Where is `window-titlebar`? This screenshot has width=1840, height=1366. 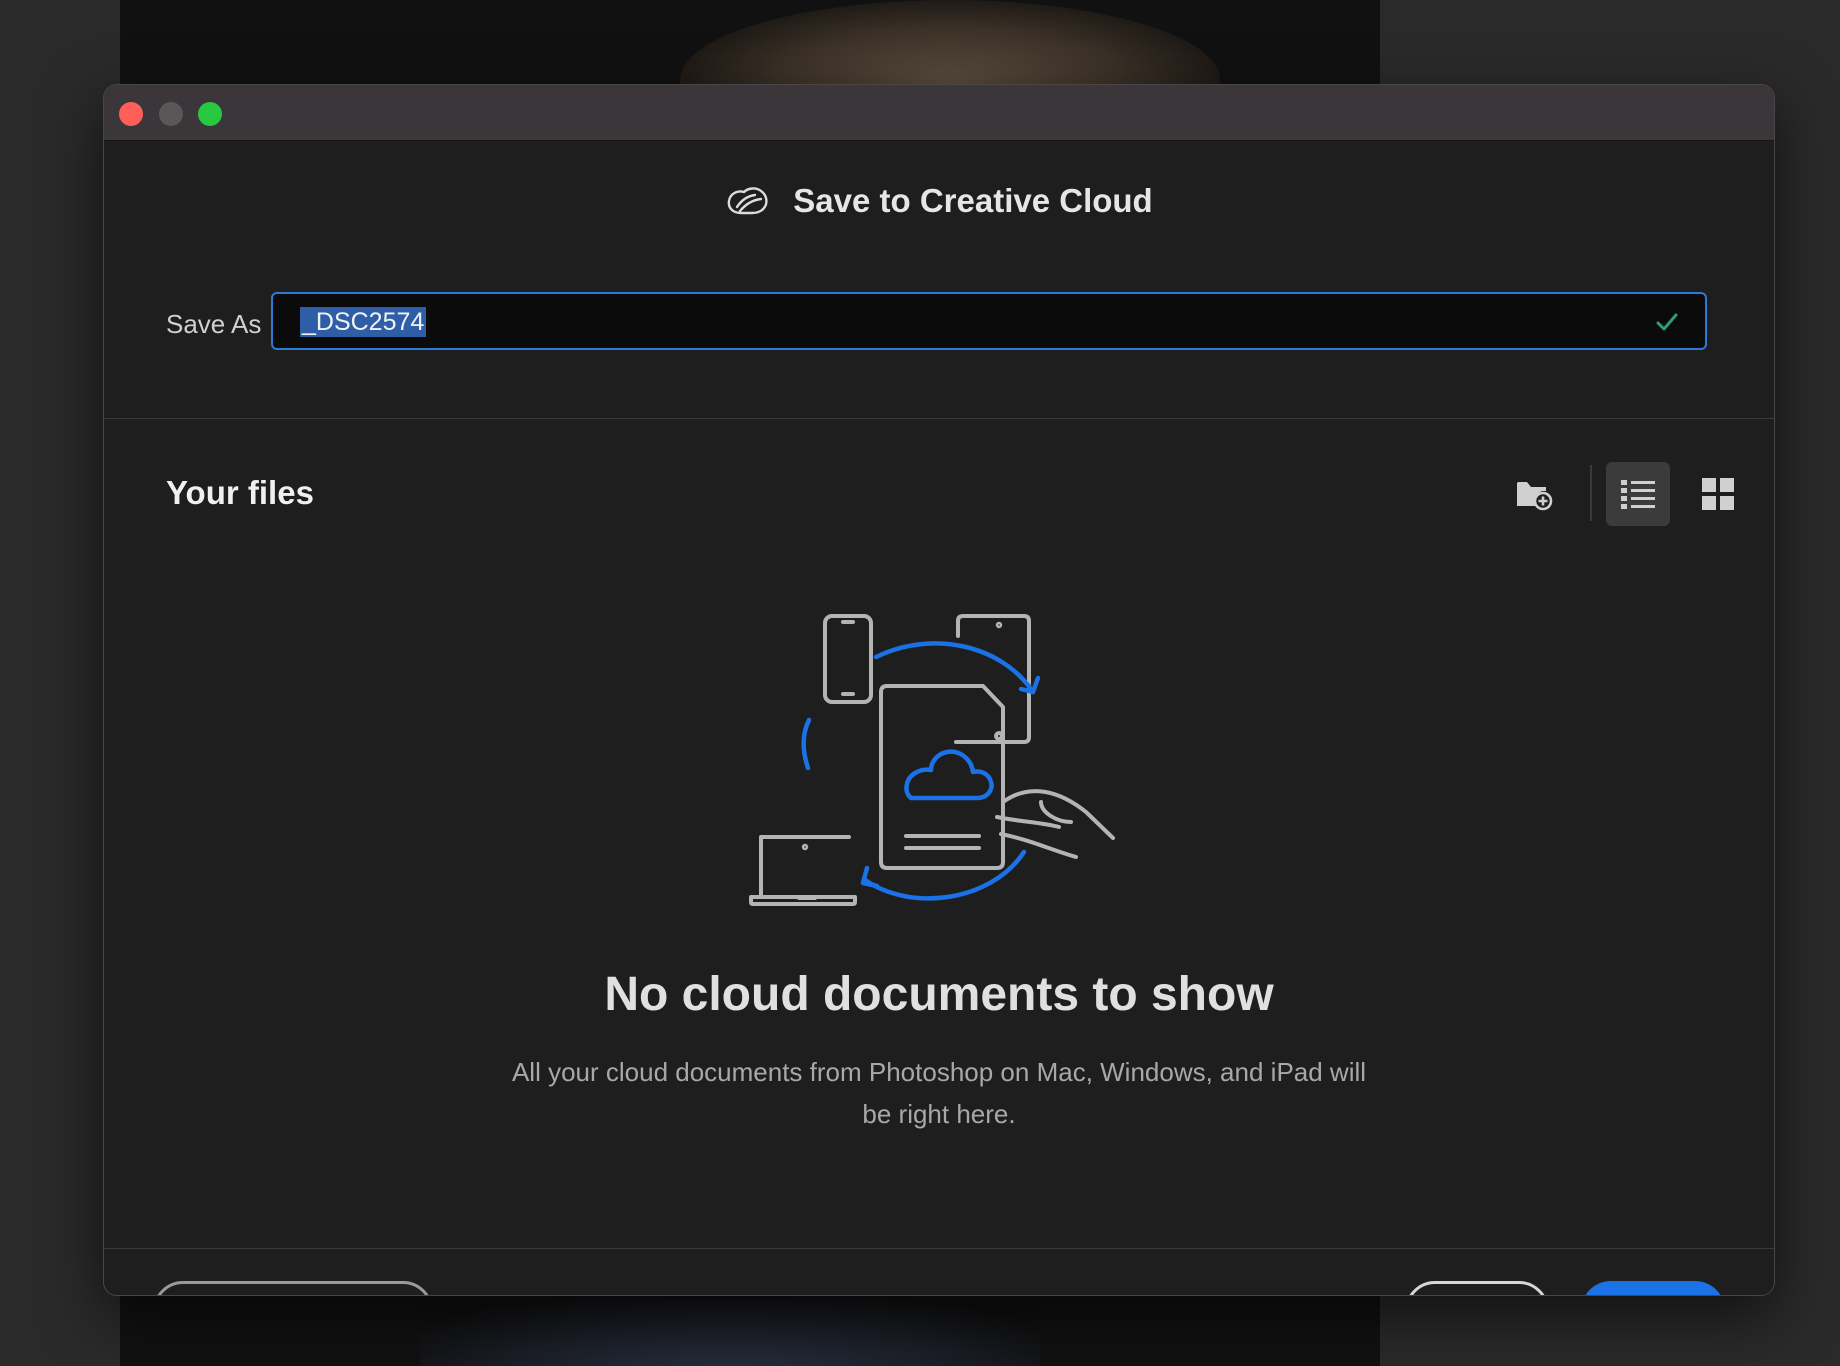
window-titlebar is located at coordinates (939, 113).